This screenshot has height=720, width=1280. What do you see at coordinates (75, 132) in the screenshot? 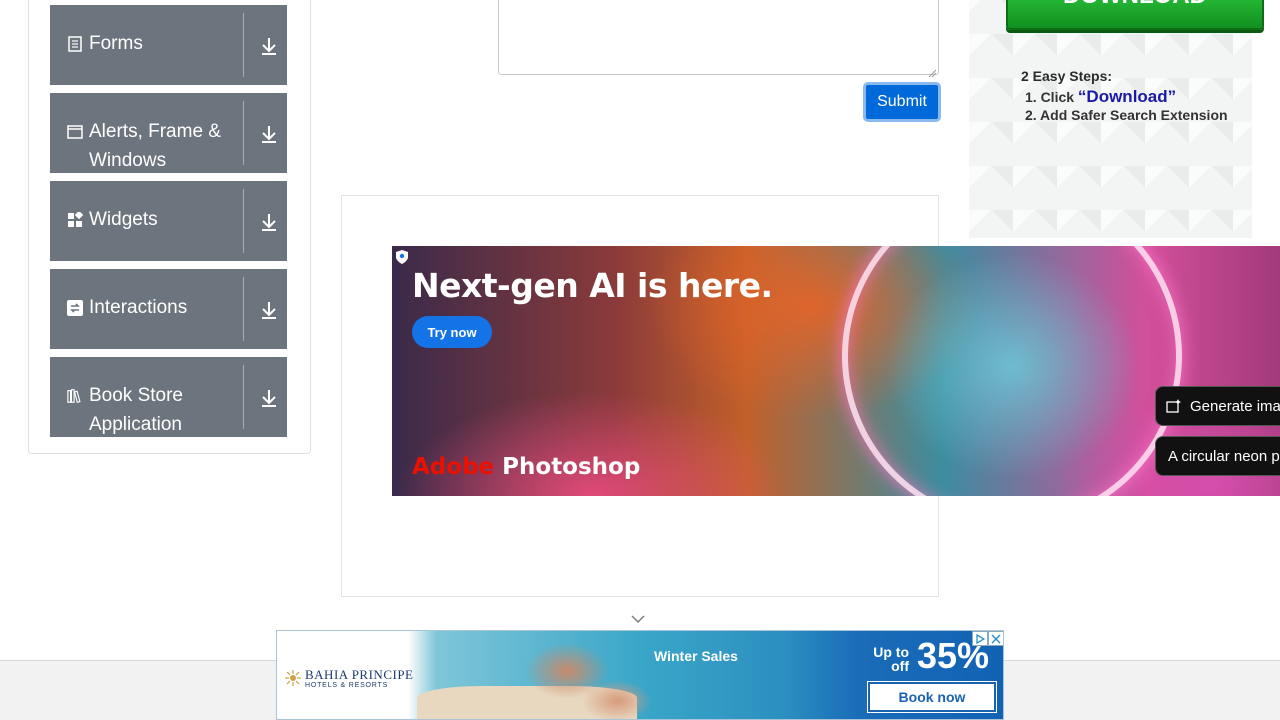
I see `window-icon` at bounding box center [75, 132].